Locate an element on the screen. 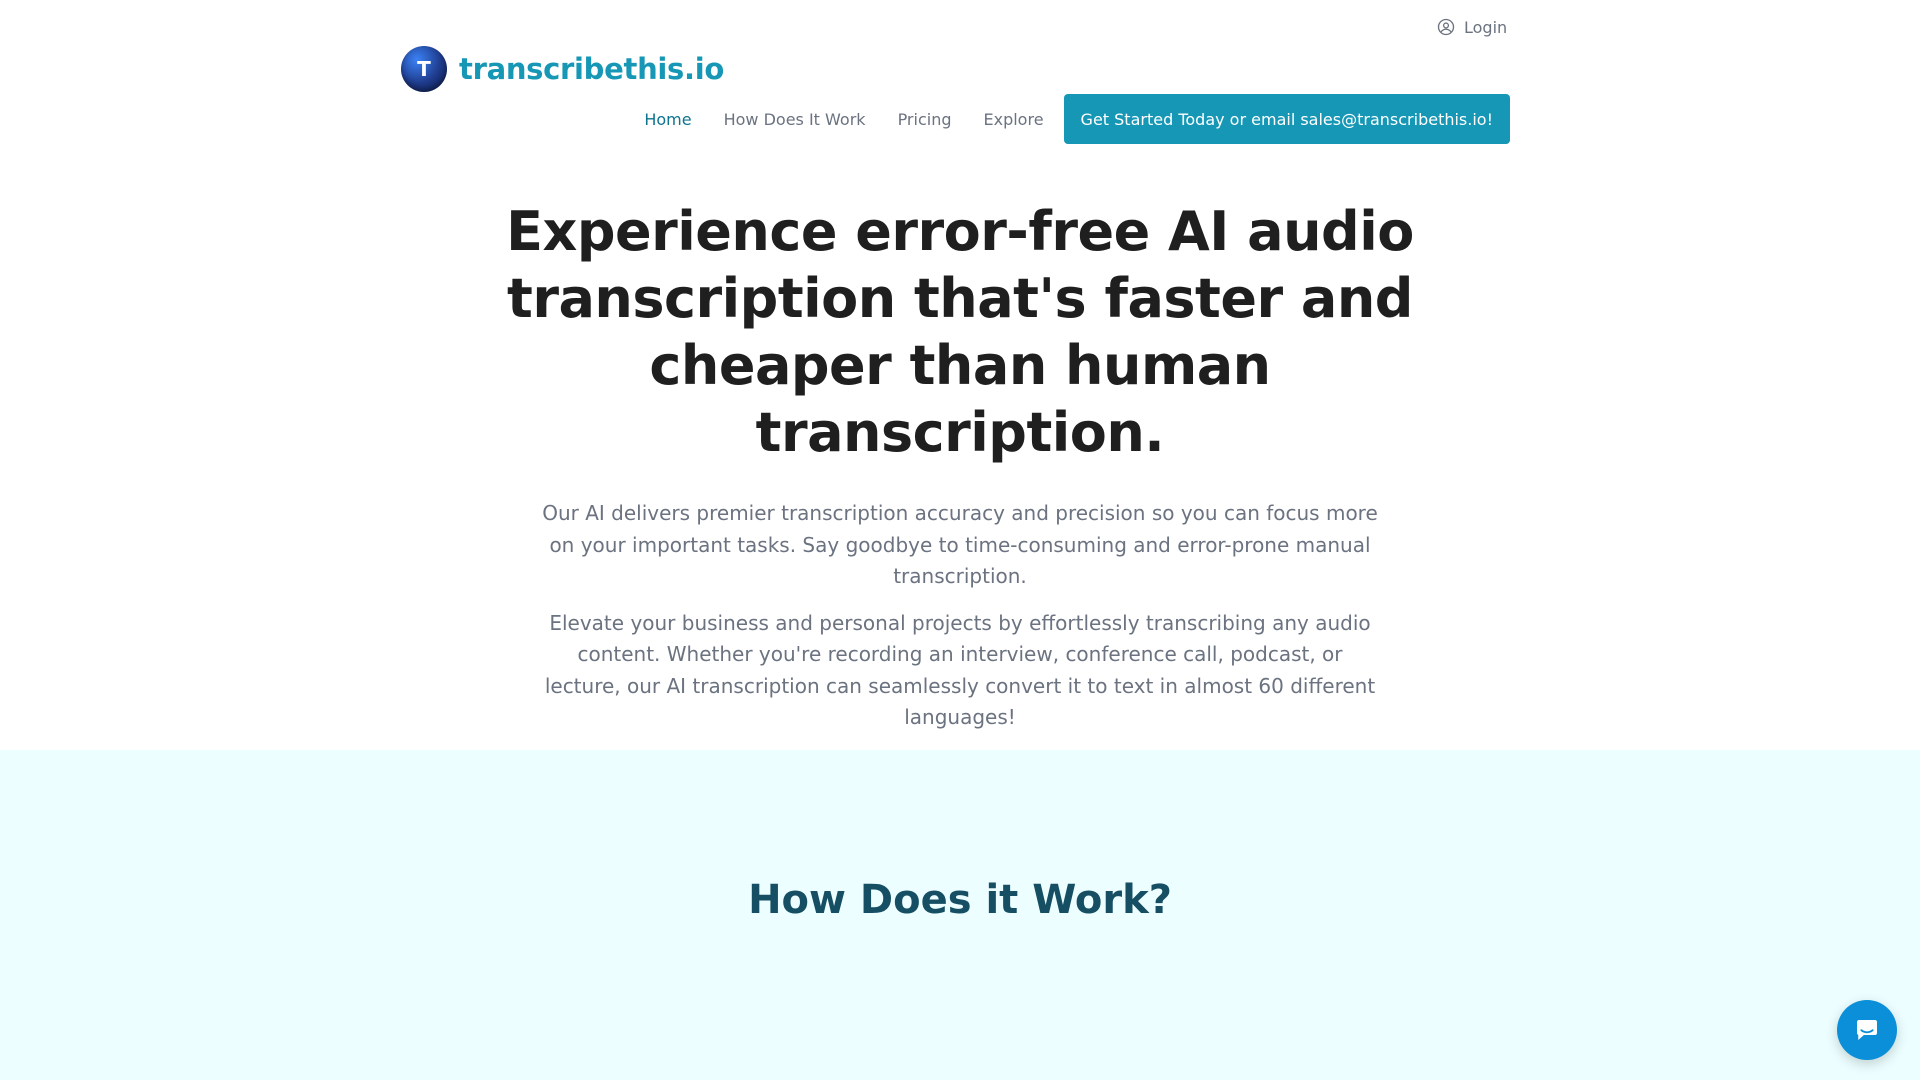 The image size is (1920, 1080). site-logo: T transcribethis.io is located at coordinates (562, 69).